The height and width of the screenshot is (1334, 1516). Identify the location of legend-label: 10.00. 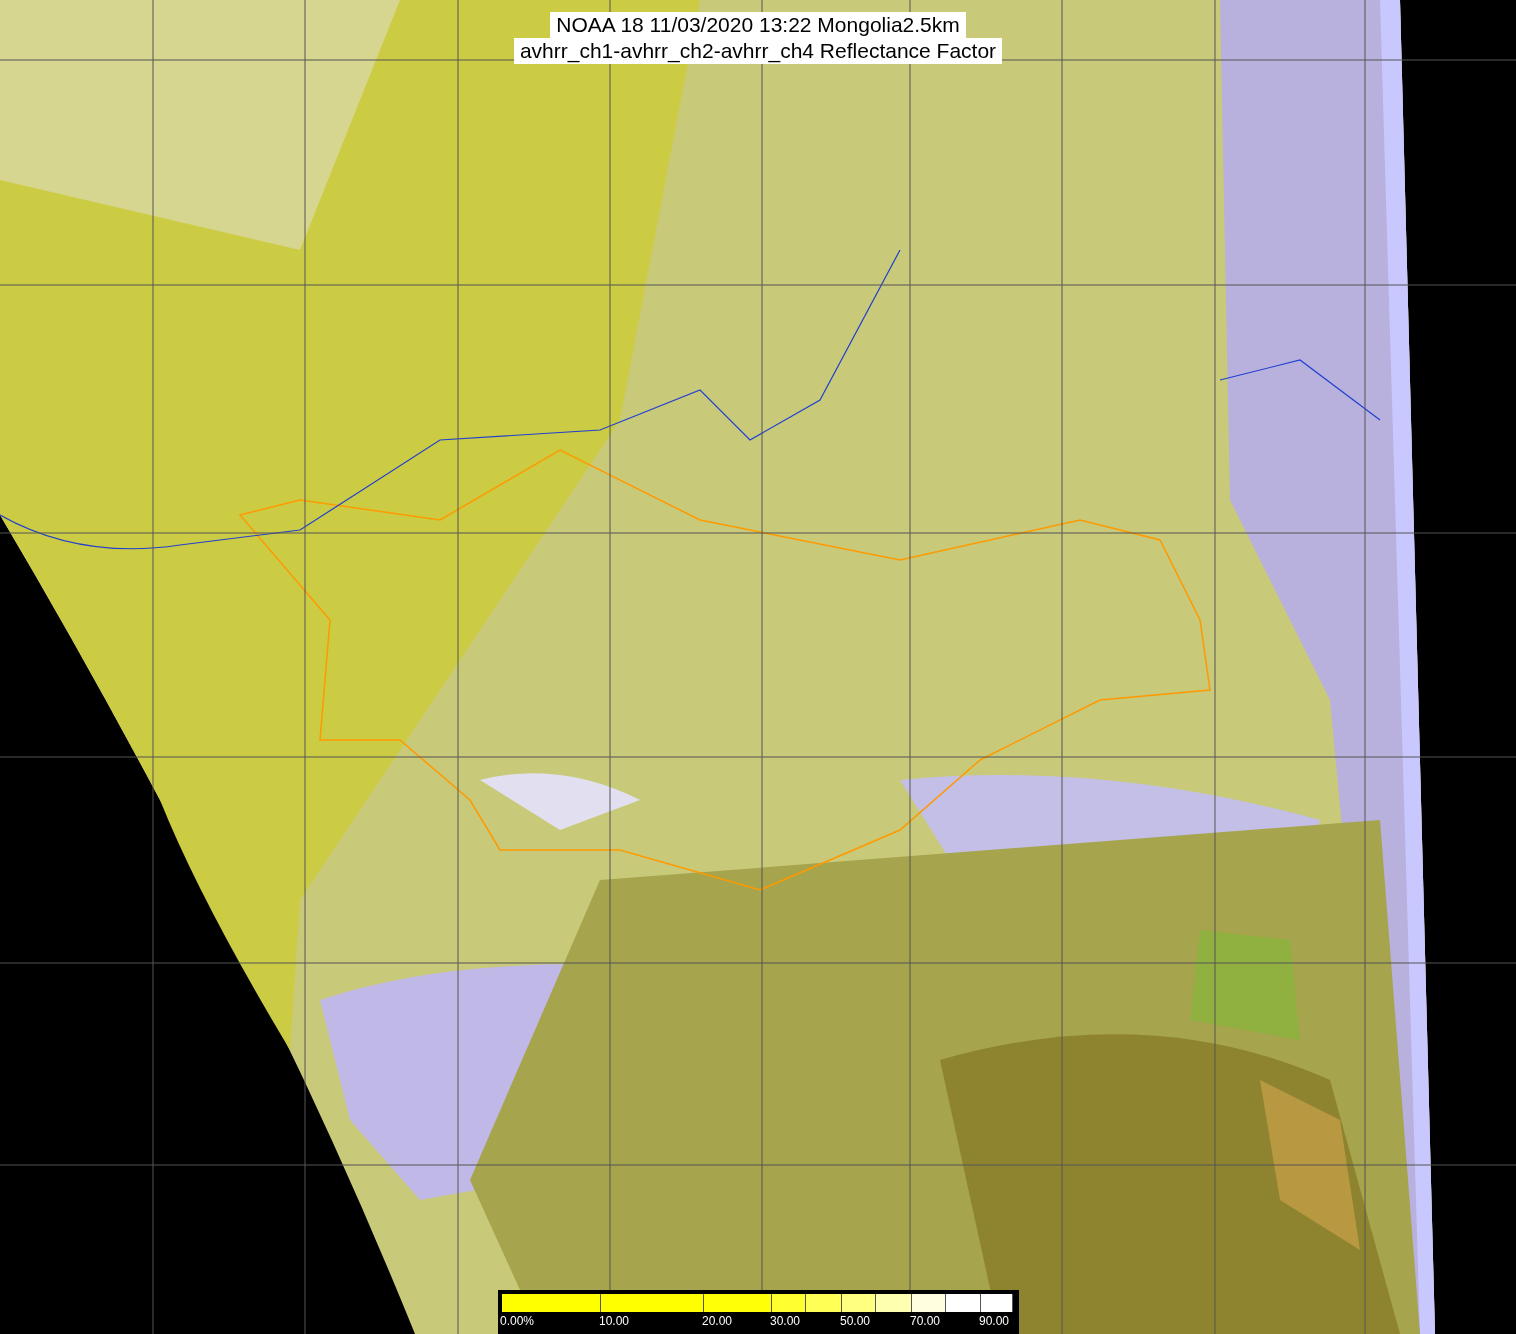
(614, 1321).